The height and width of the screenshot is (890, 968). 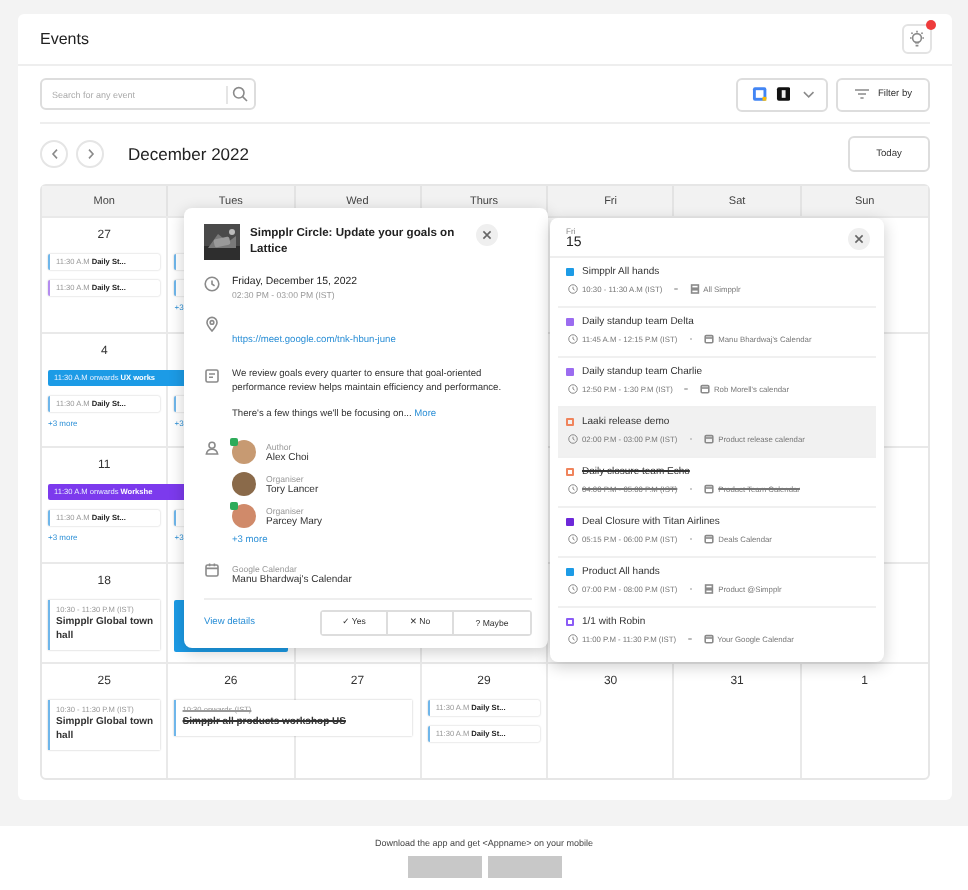 I want to click on notification-button, so click(x=917, y=39).